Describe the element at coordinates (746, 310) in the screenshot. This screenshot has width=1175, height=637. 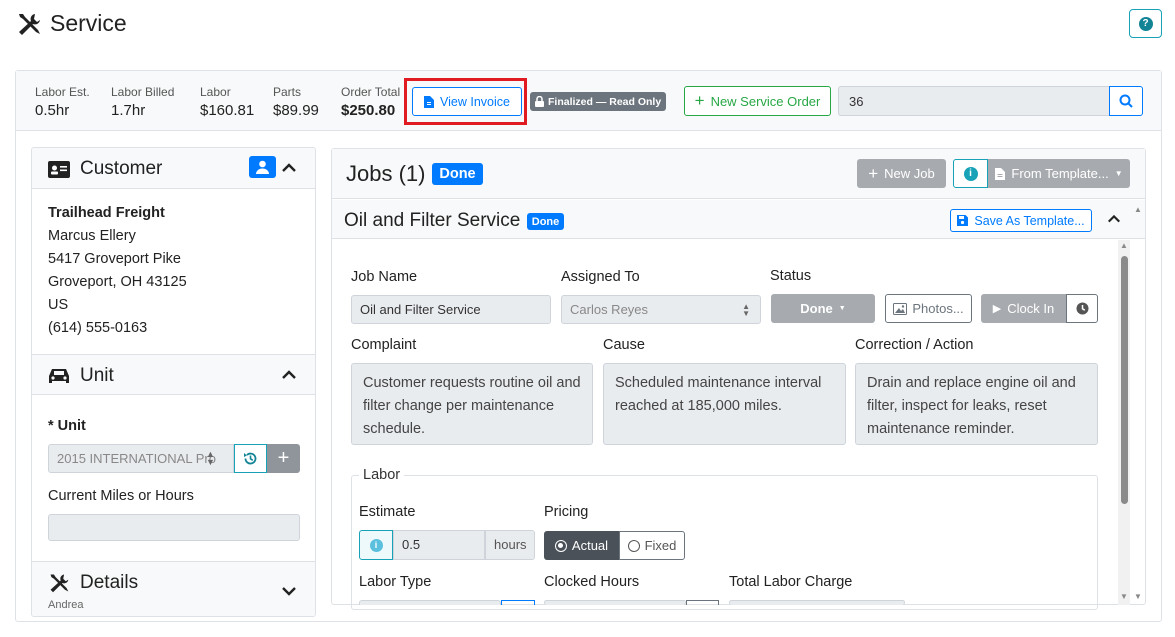
I see `select-arrows-icon: ▲ ▼` at that location.